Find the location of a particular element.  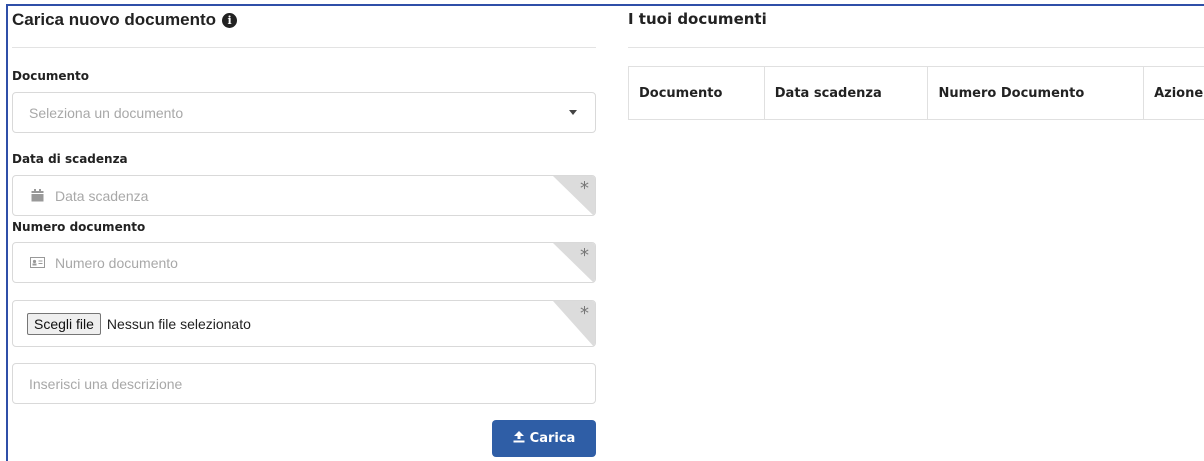

documents-panel-title: I tuoi documenti is located at coordinates (697, 19).